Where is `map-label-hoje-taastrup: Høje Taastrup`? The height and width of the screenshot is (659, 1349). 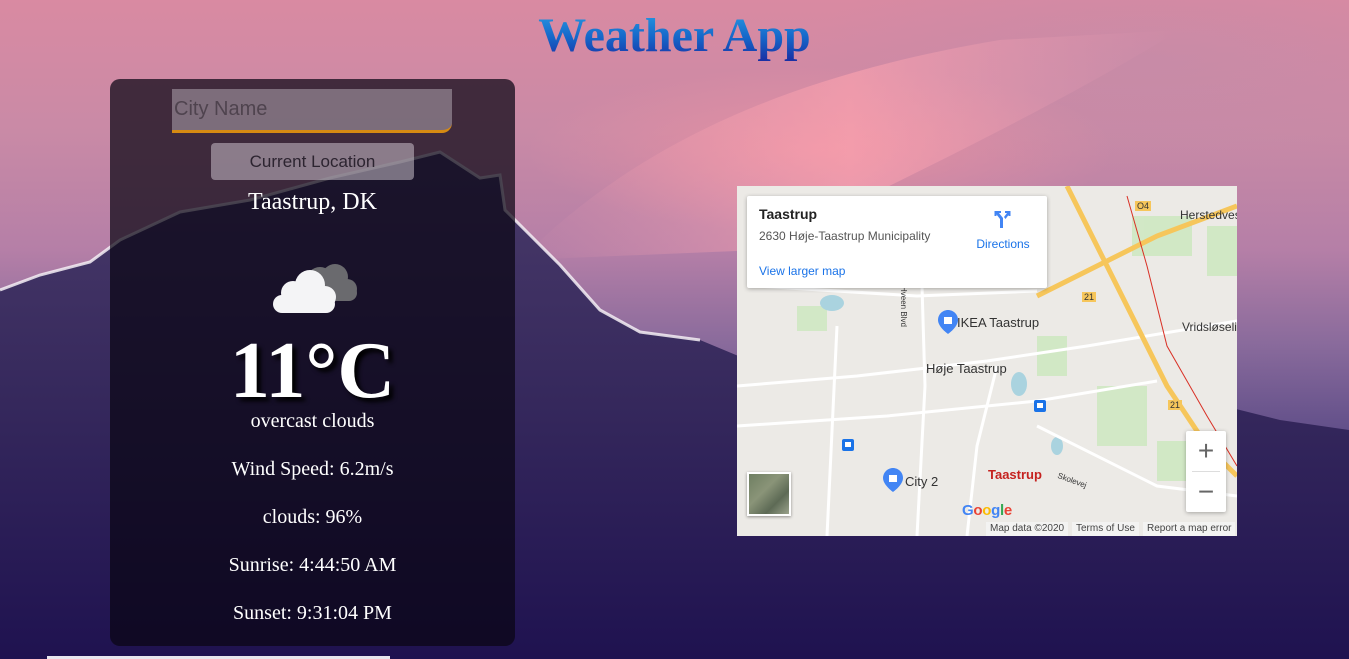 map-label-hoje-taastrup: Høje Taastrup is located at coordinates (966, 368).